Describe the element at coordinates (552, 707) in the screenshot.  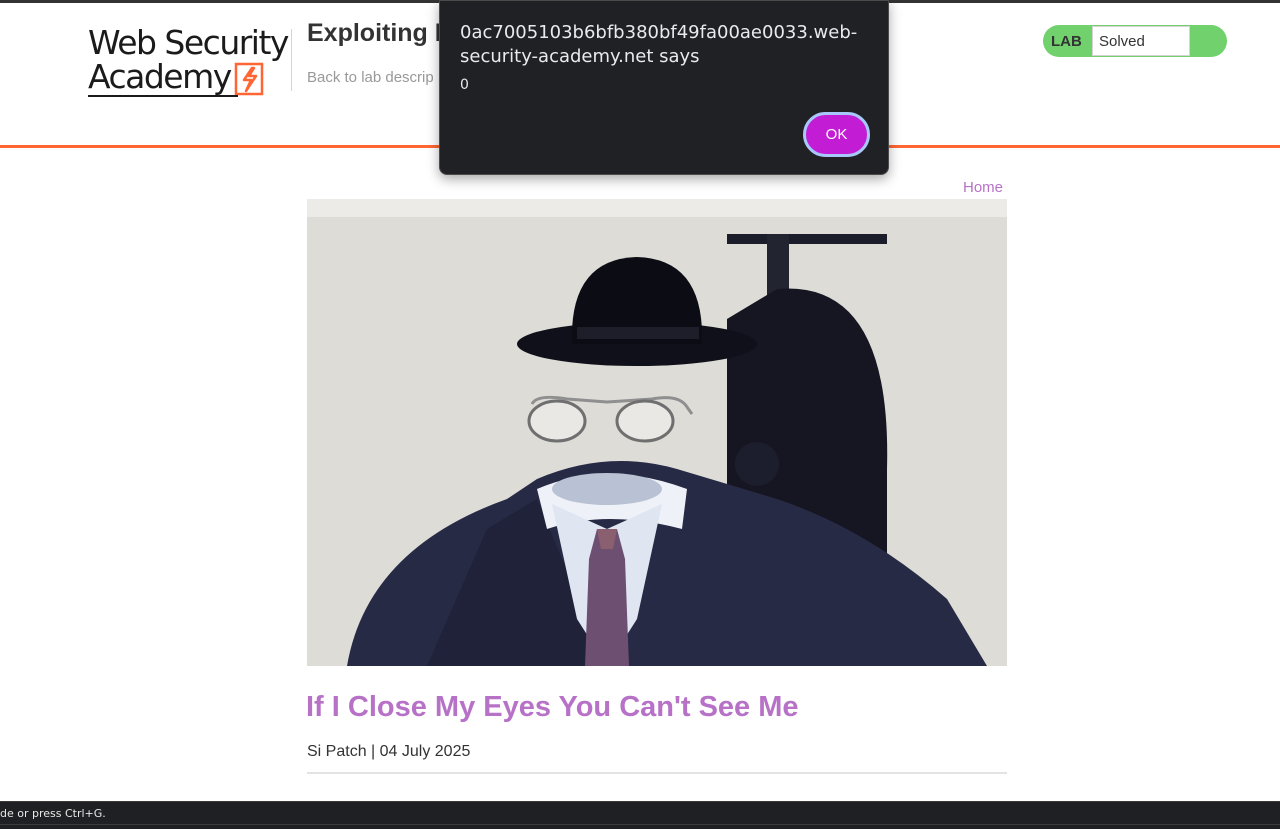
I see `post-title: If I Close My Eyes You Can't See Me` at that location.